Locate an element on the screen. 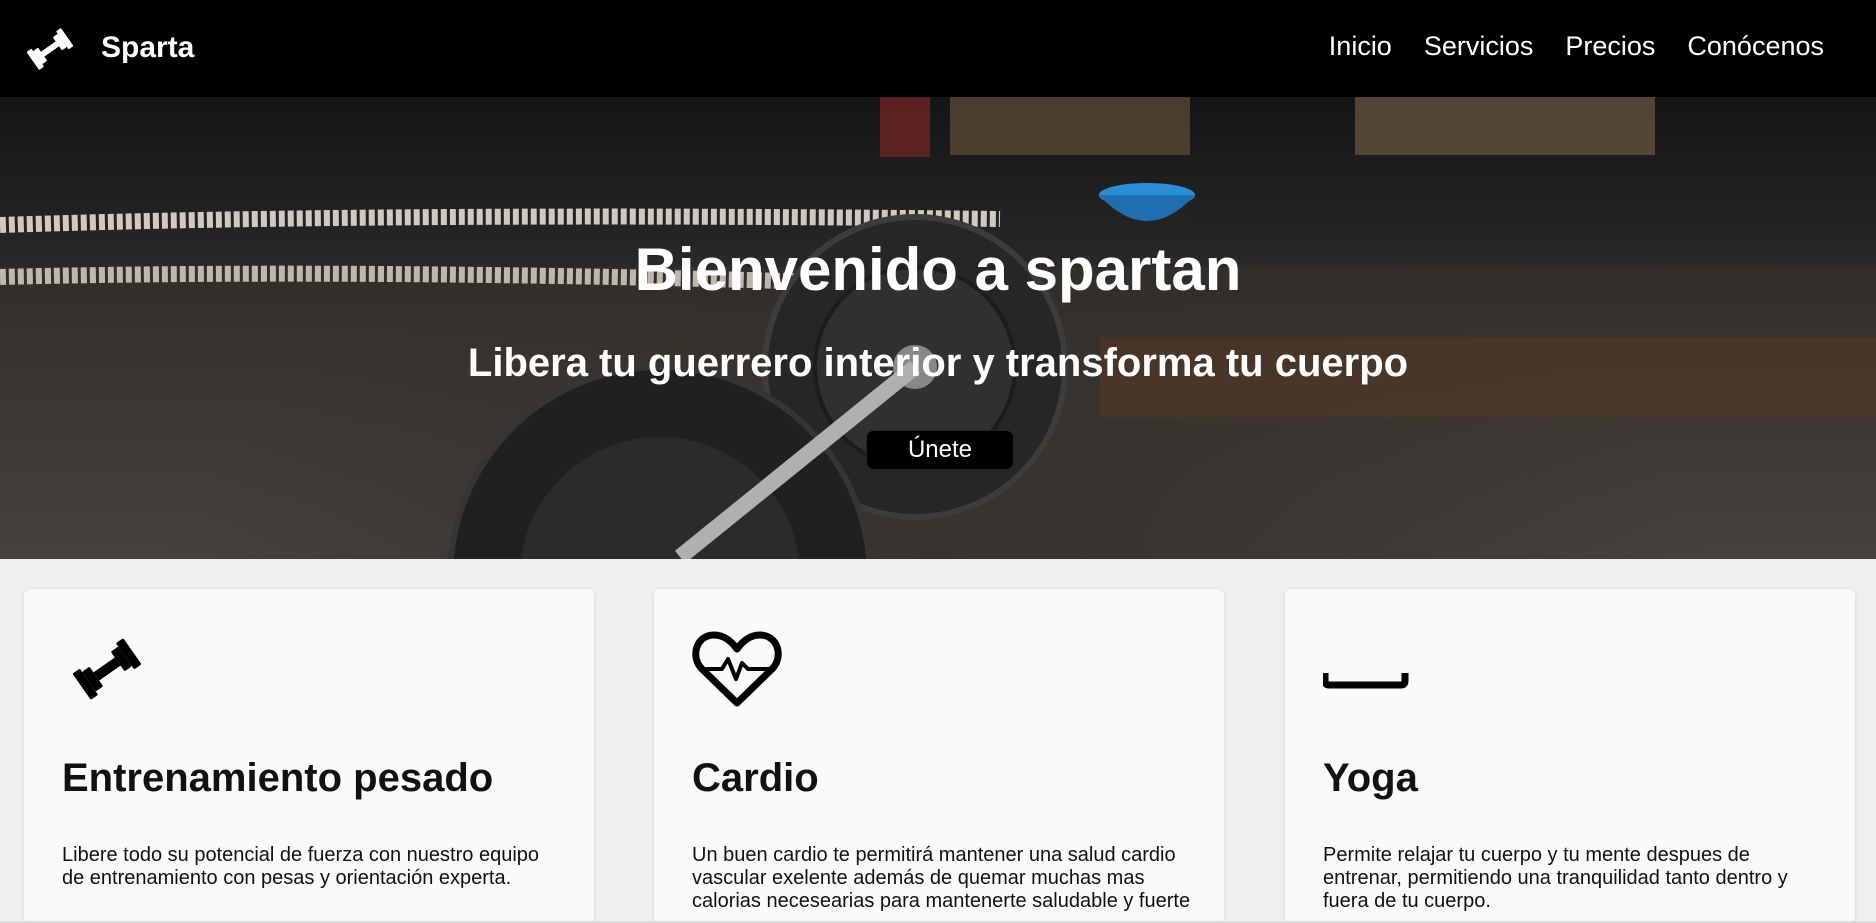 This screenshot has width=1876, height=923. nav-links: Inicio Servicios Precios Conócenos is located at coordinates (1576, 46).